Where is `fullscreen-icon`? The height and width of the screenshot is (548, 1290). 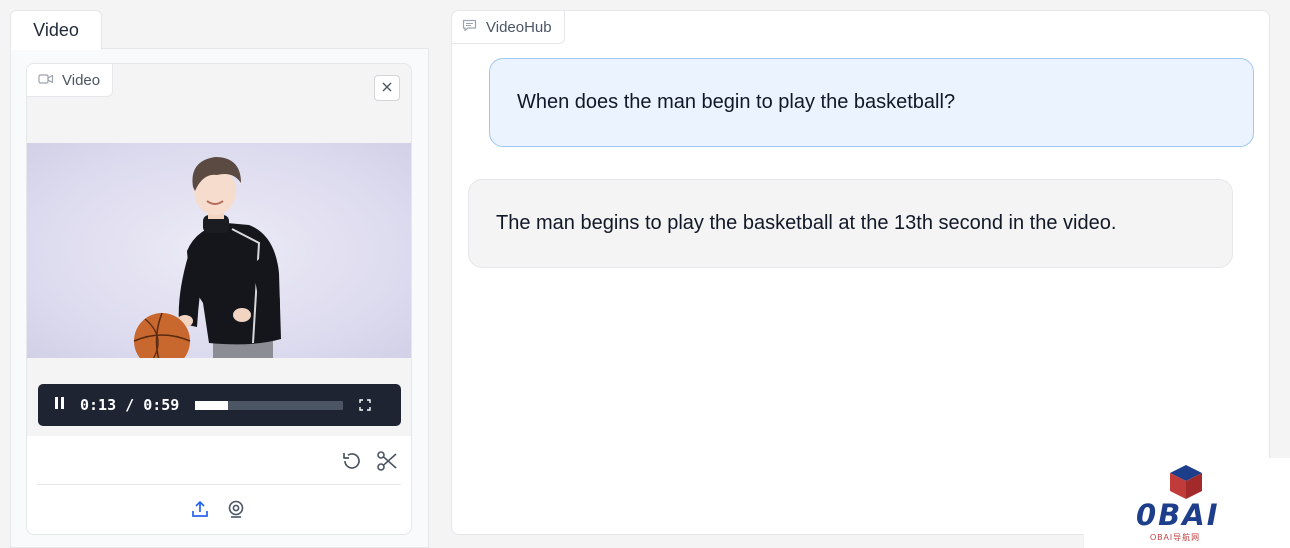 fullscreen-icon is located at coordinates (365, 405).